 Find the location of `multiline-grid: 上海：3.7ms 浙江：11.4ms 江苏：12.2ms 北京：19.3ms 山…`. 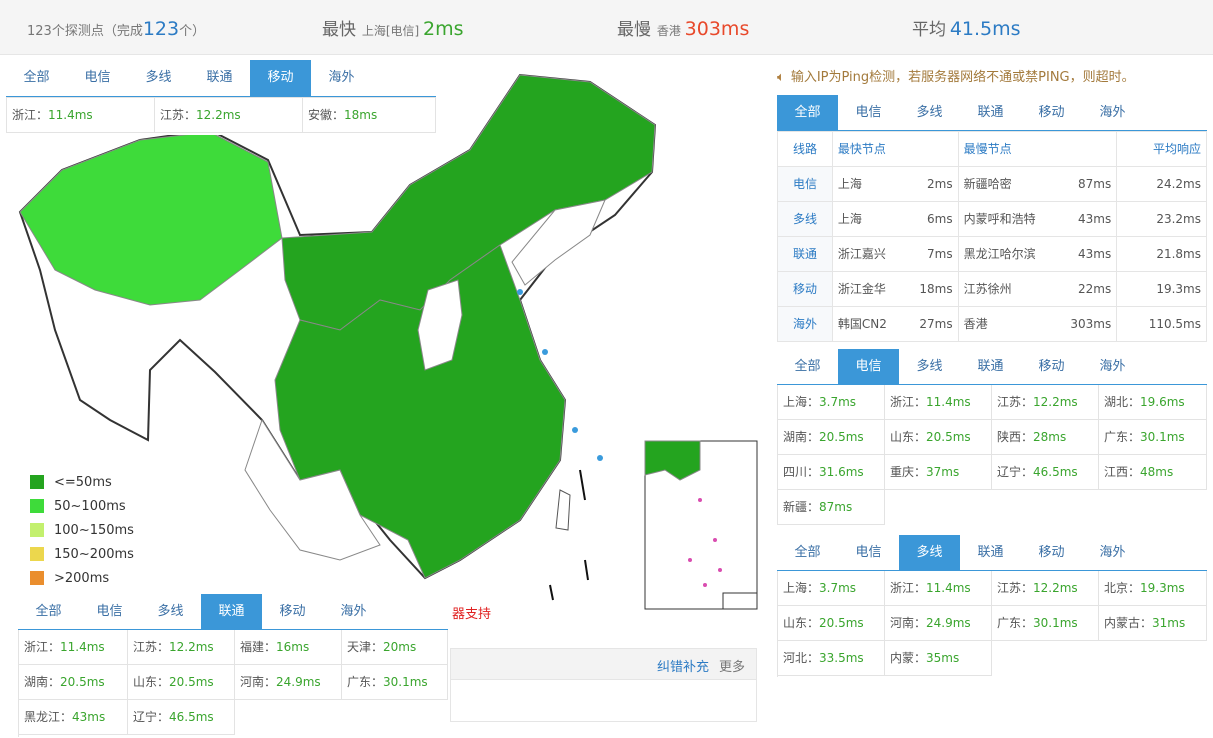

multiline-grid: 上海：3.7ms 浙江：11.4ms 江苏：12.2ms 北京：19.3ms 山… is located at coordinates (992, 624).